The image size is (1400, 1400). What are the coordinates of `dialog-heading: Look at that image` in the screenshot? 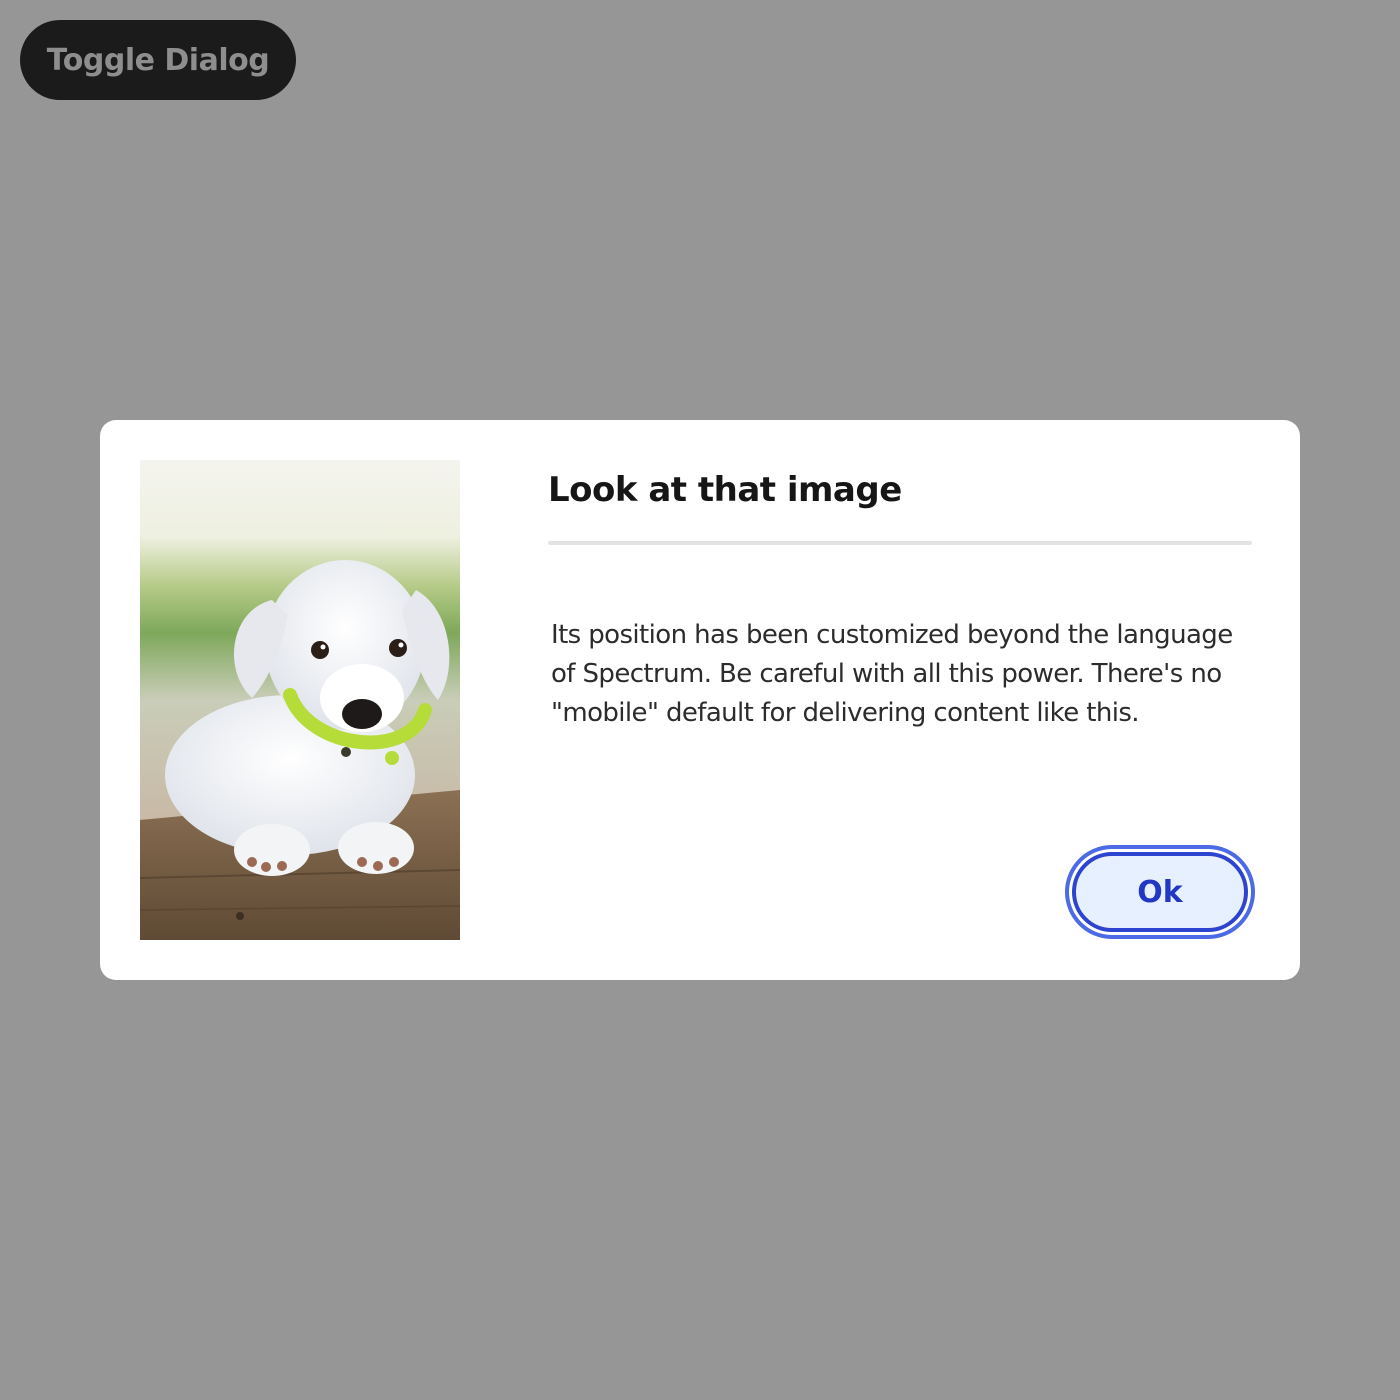 It's located at (725, 490).